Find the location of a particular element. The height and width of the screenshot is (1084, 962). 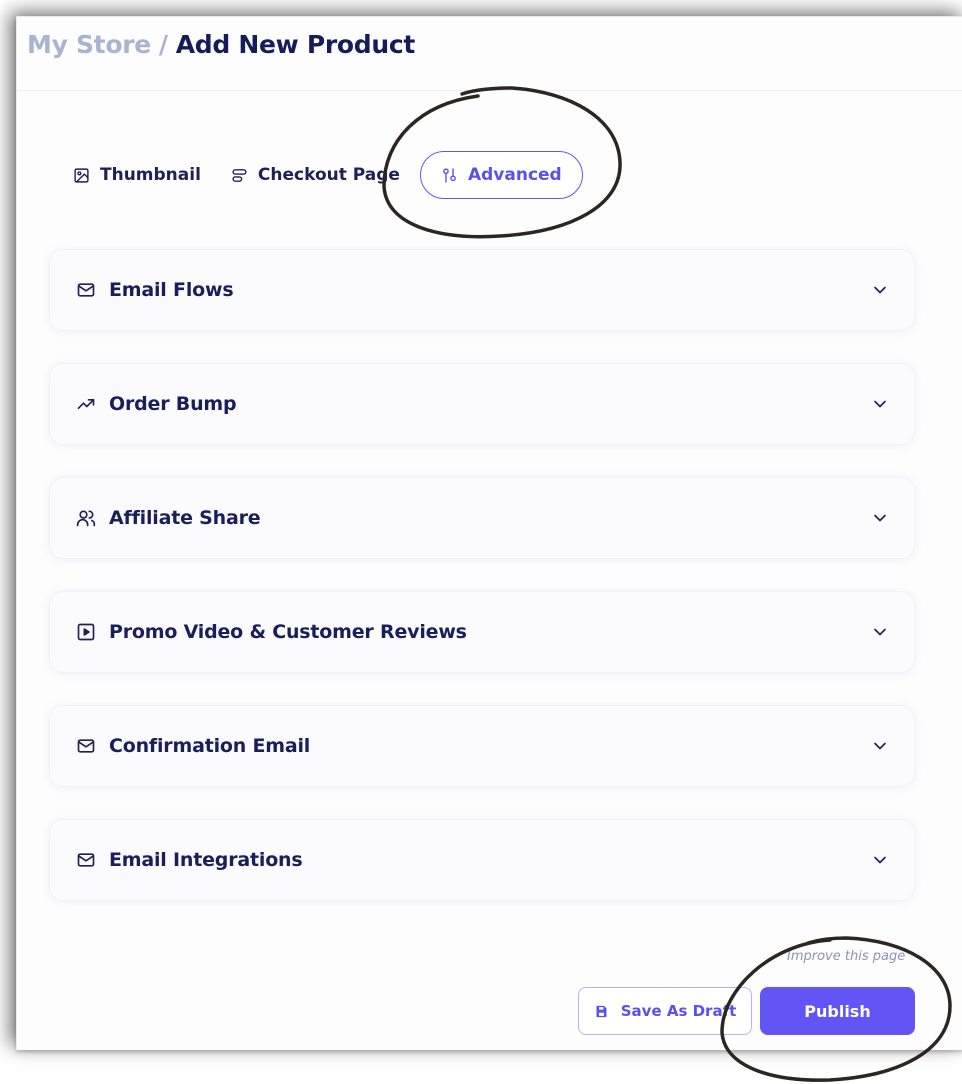

section-promo-video-customer-reviews: Promo Video & Customer Reviews is located at coordinates (482, 632).